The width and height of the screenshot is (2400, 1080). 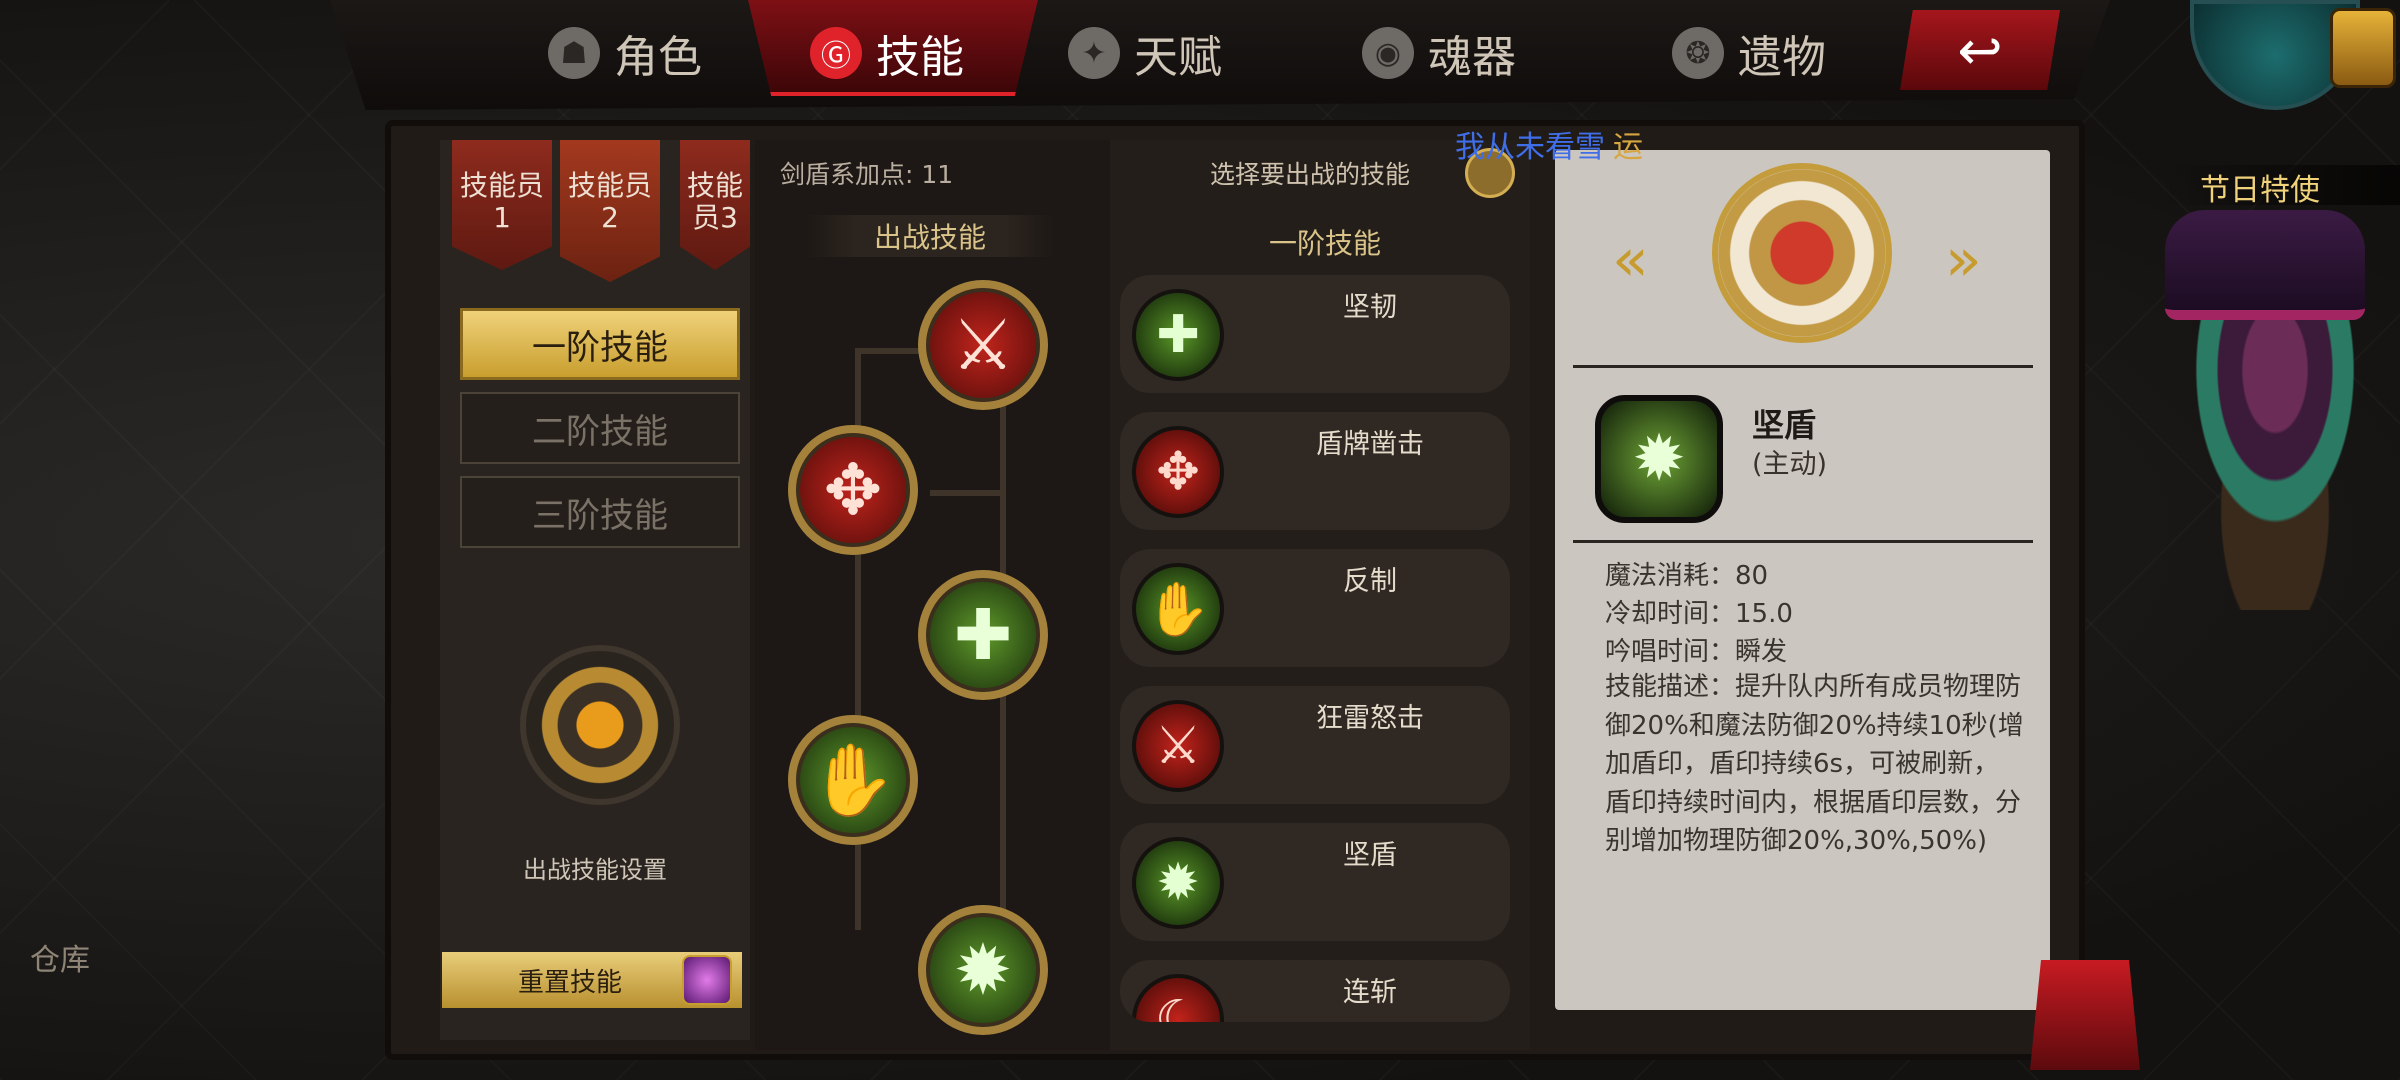 I want to click on skill-icon: Ⓖ, so click(x=836, y=53).